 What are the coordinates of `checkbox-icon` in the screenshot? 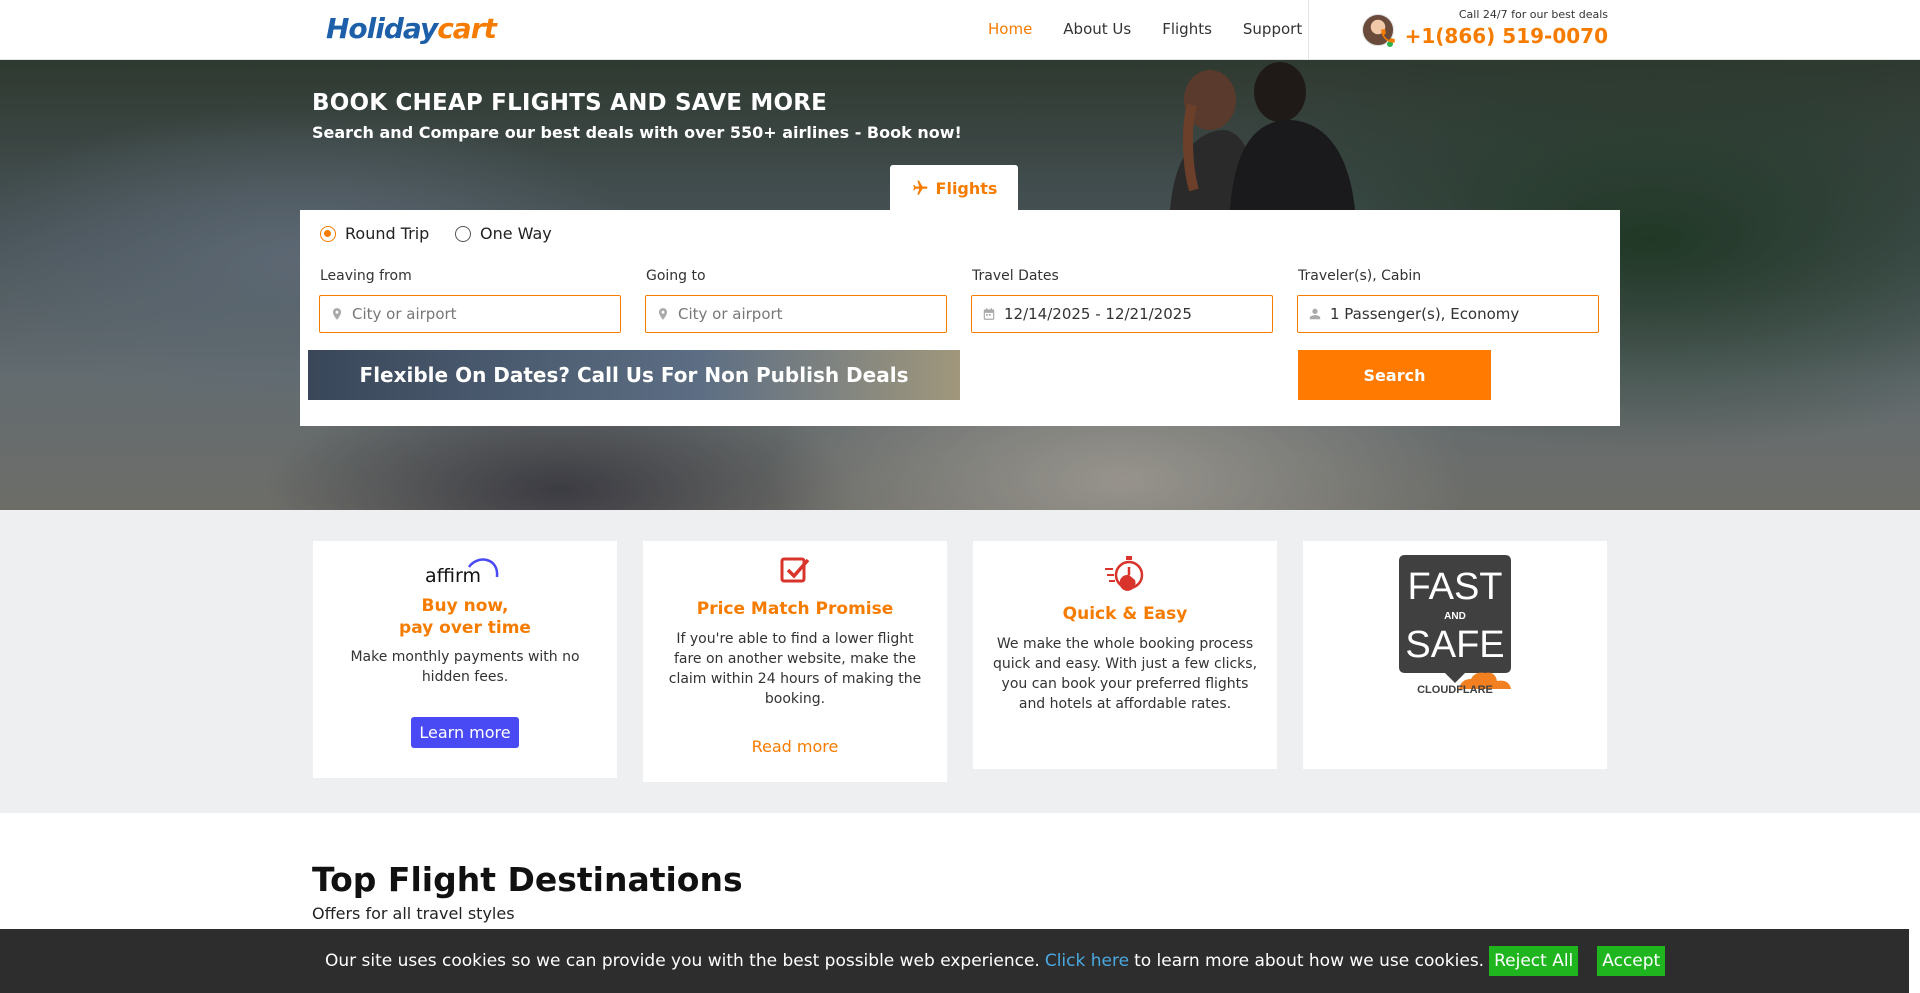 It's located at (795, 570).